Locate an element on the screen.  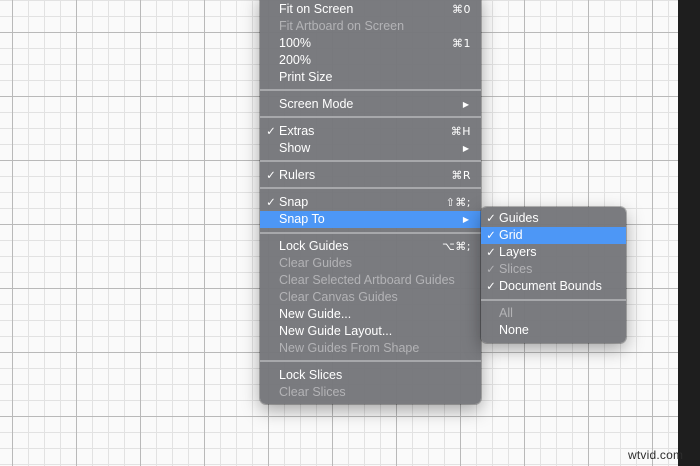
submenu-item-document-bounds: ✓ Document Bounds is located at coordinates (553, 286).